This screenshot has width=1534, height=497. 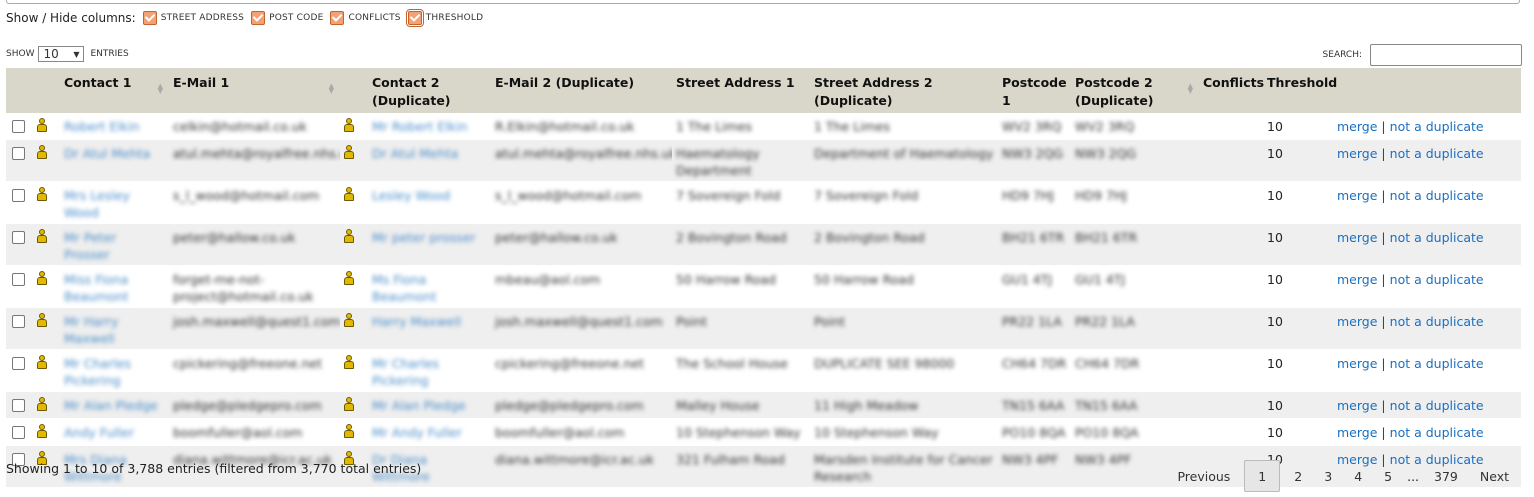 What do you see at coordinates (419, 126) in the screenshot?
I see `contact-2-link: Mr Robert Elkin` at bounding box center [419, 126].